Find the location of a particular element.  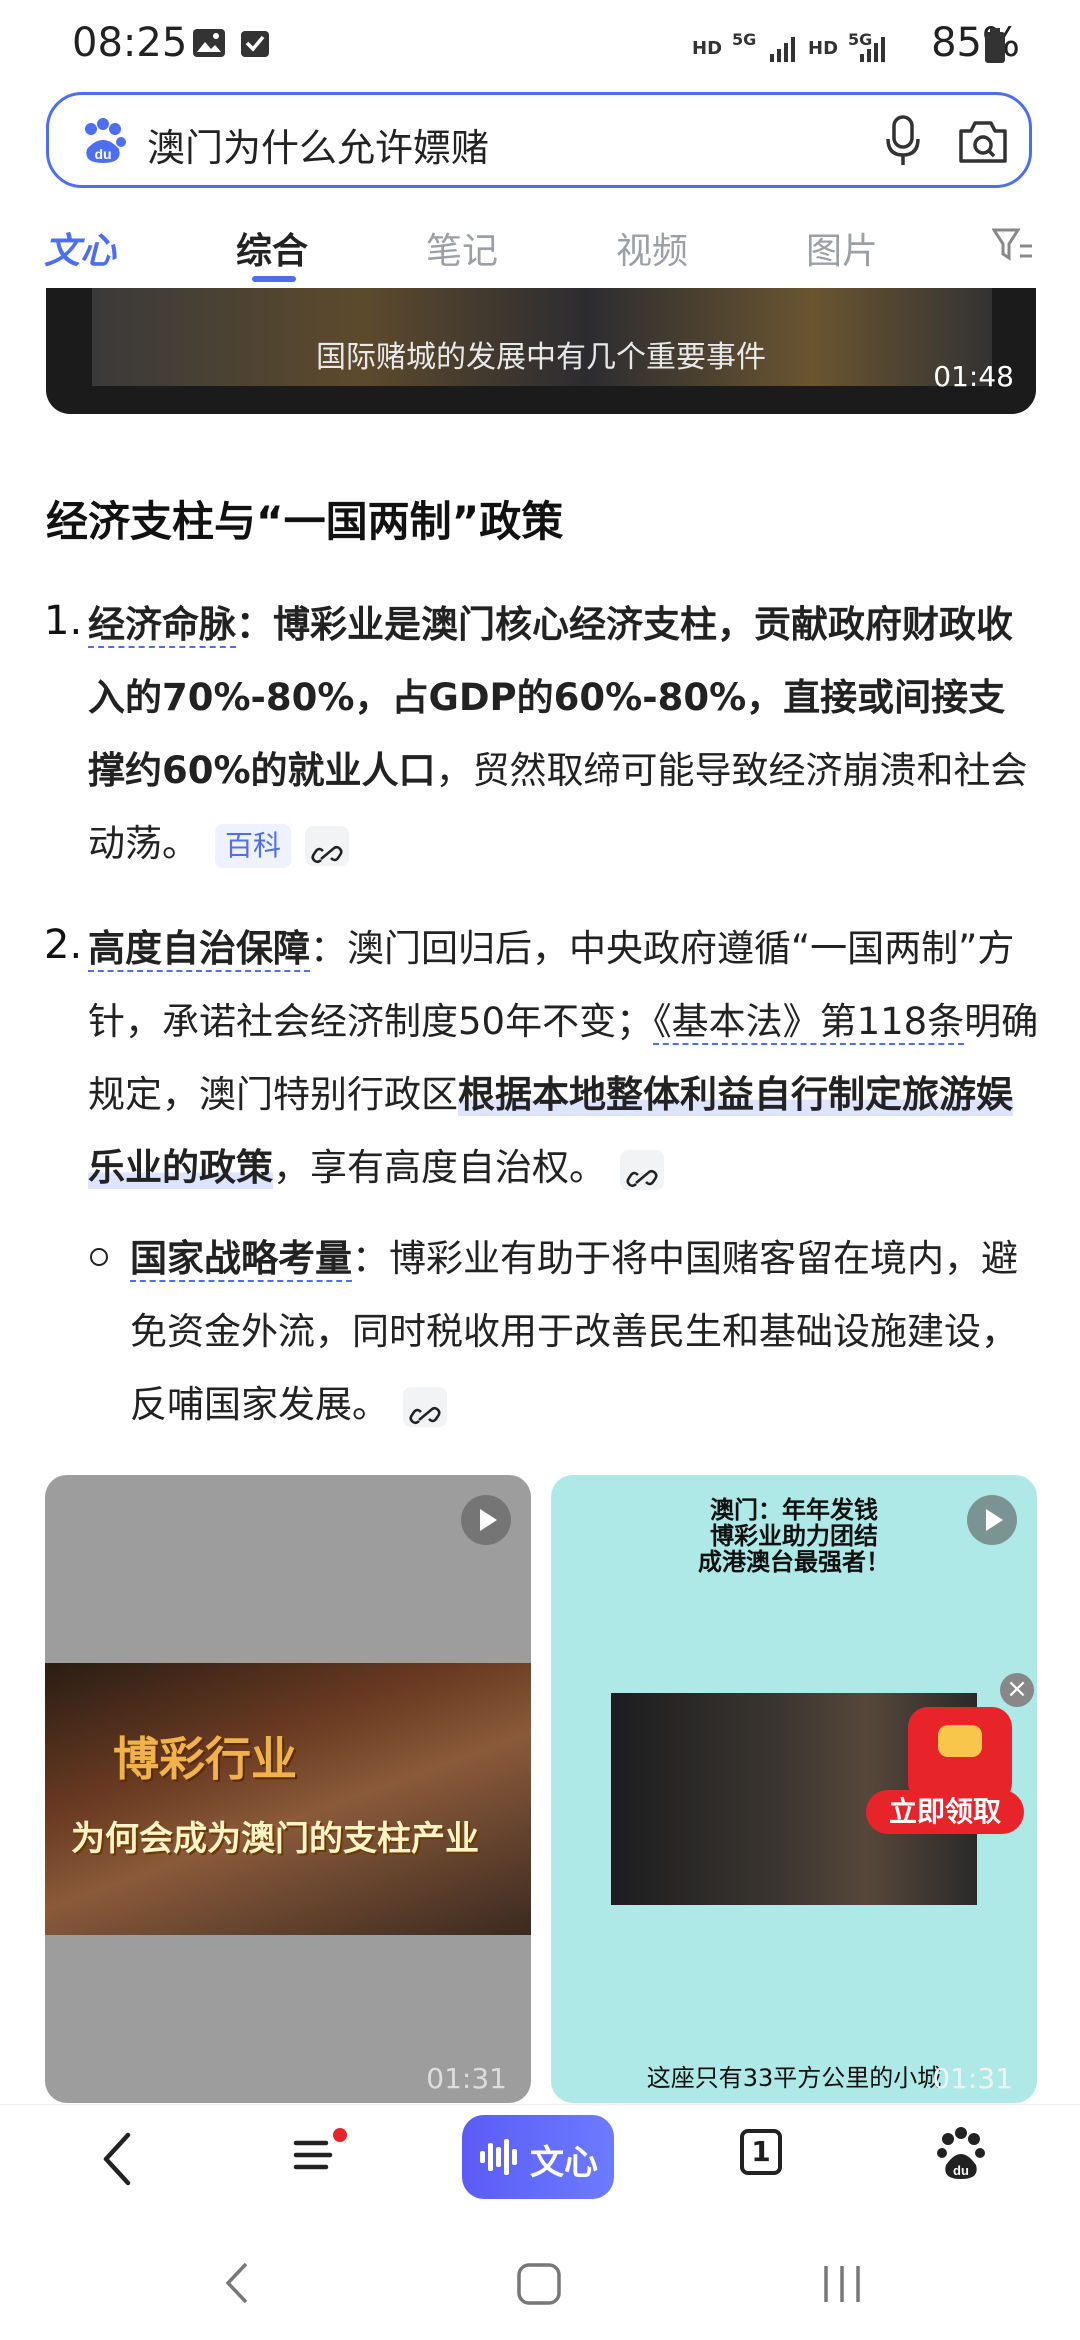

top-video-card: 国际赌城的发展中有几个重要事件 01:48 is located at coordinates (541, 351).